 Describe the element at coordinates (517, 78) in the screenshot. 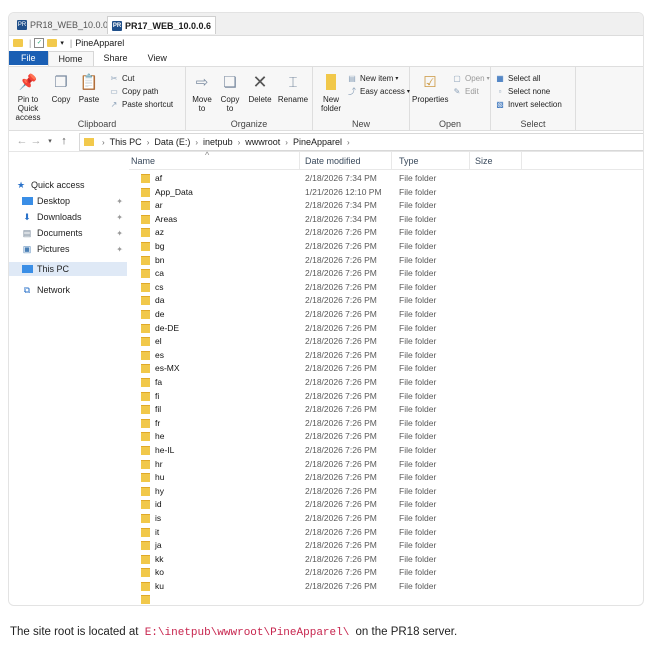

I see `select-all-button: ▦ Select all` at that location.